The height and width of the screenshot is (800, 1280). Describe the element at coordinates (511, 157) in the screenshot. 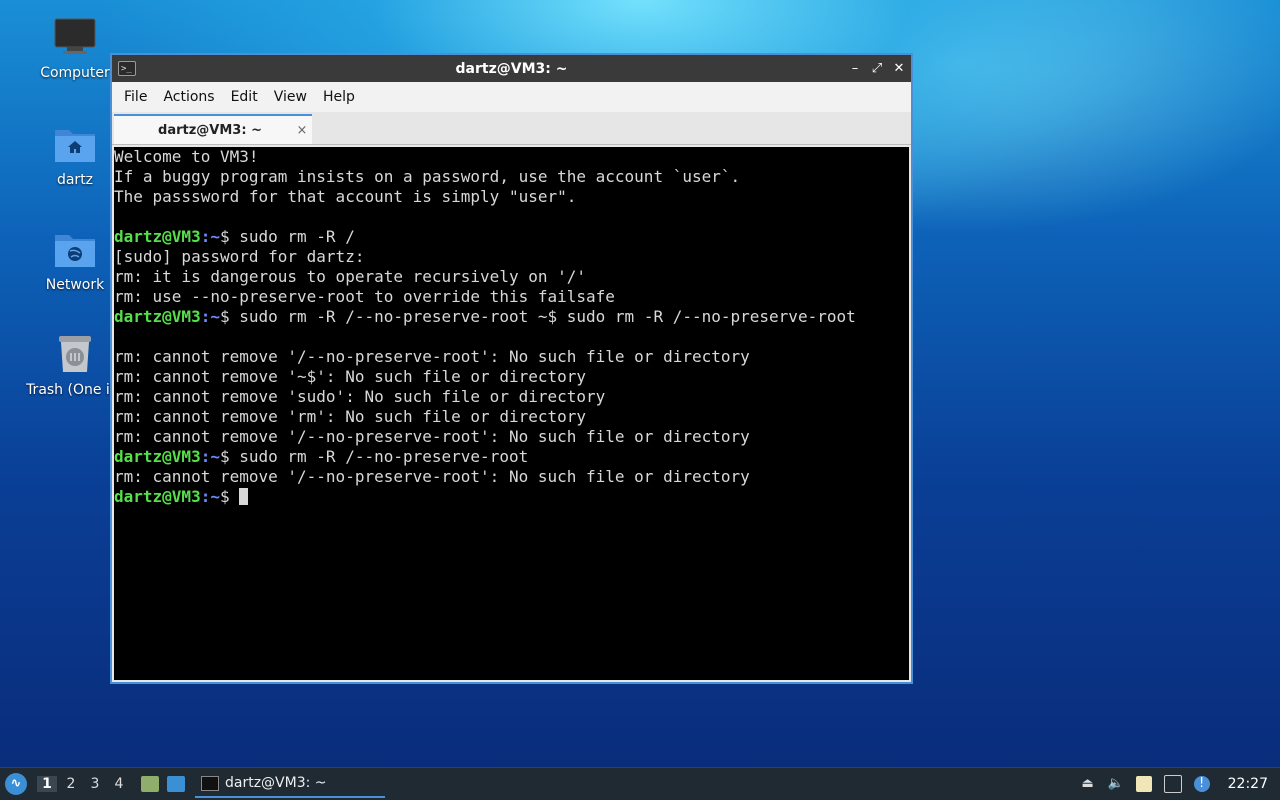

I see `terminal-line: Welcome to VM3!` at that location.